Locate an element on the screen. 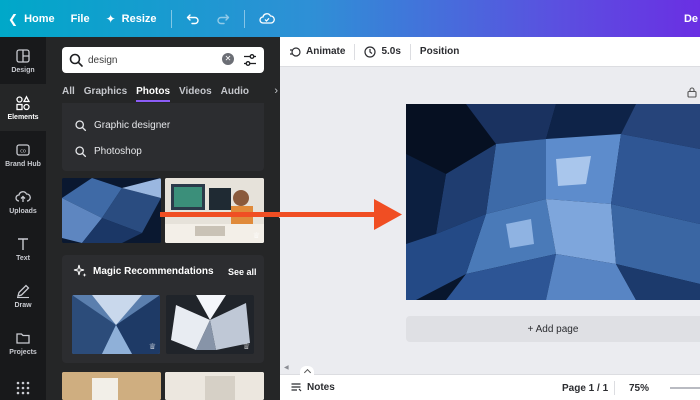 The image size is (700, 400). pen-icon is located at coordinates (23, 291).